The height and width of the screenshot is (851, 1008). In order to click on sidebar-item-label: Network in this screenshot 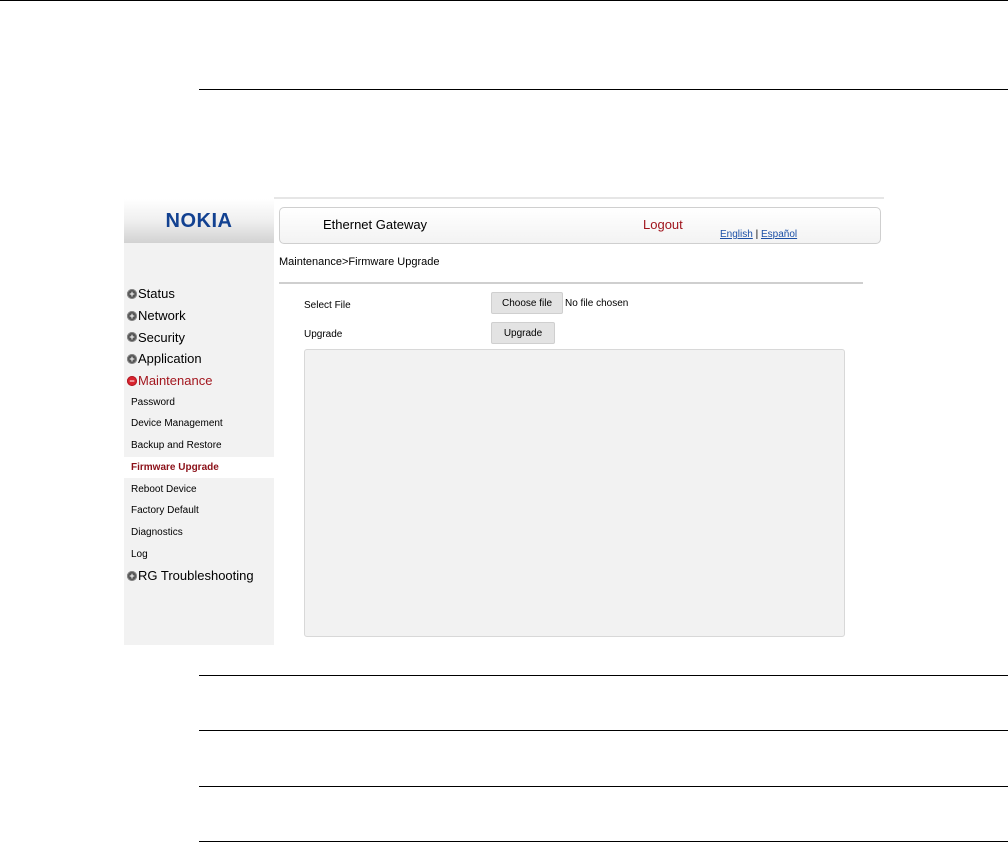, I will do `click(162, 316)`.